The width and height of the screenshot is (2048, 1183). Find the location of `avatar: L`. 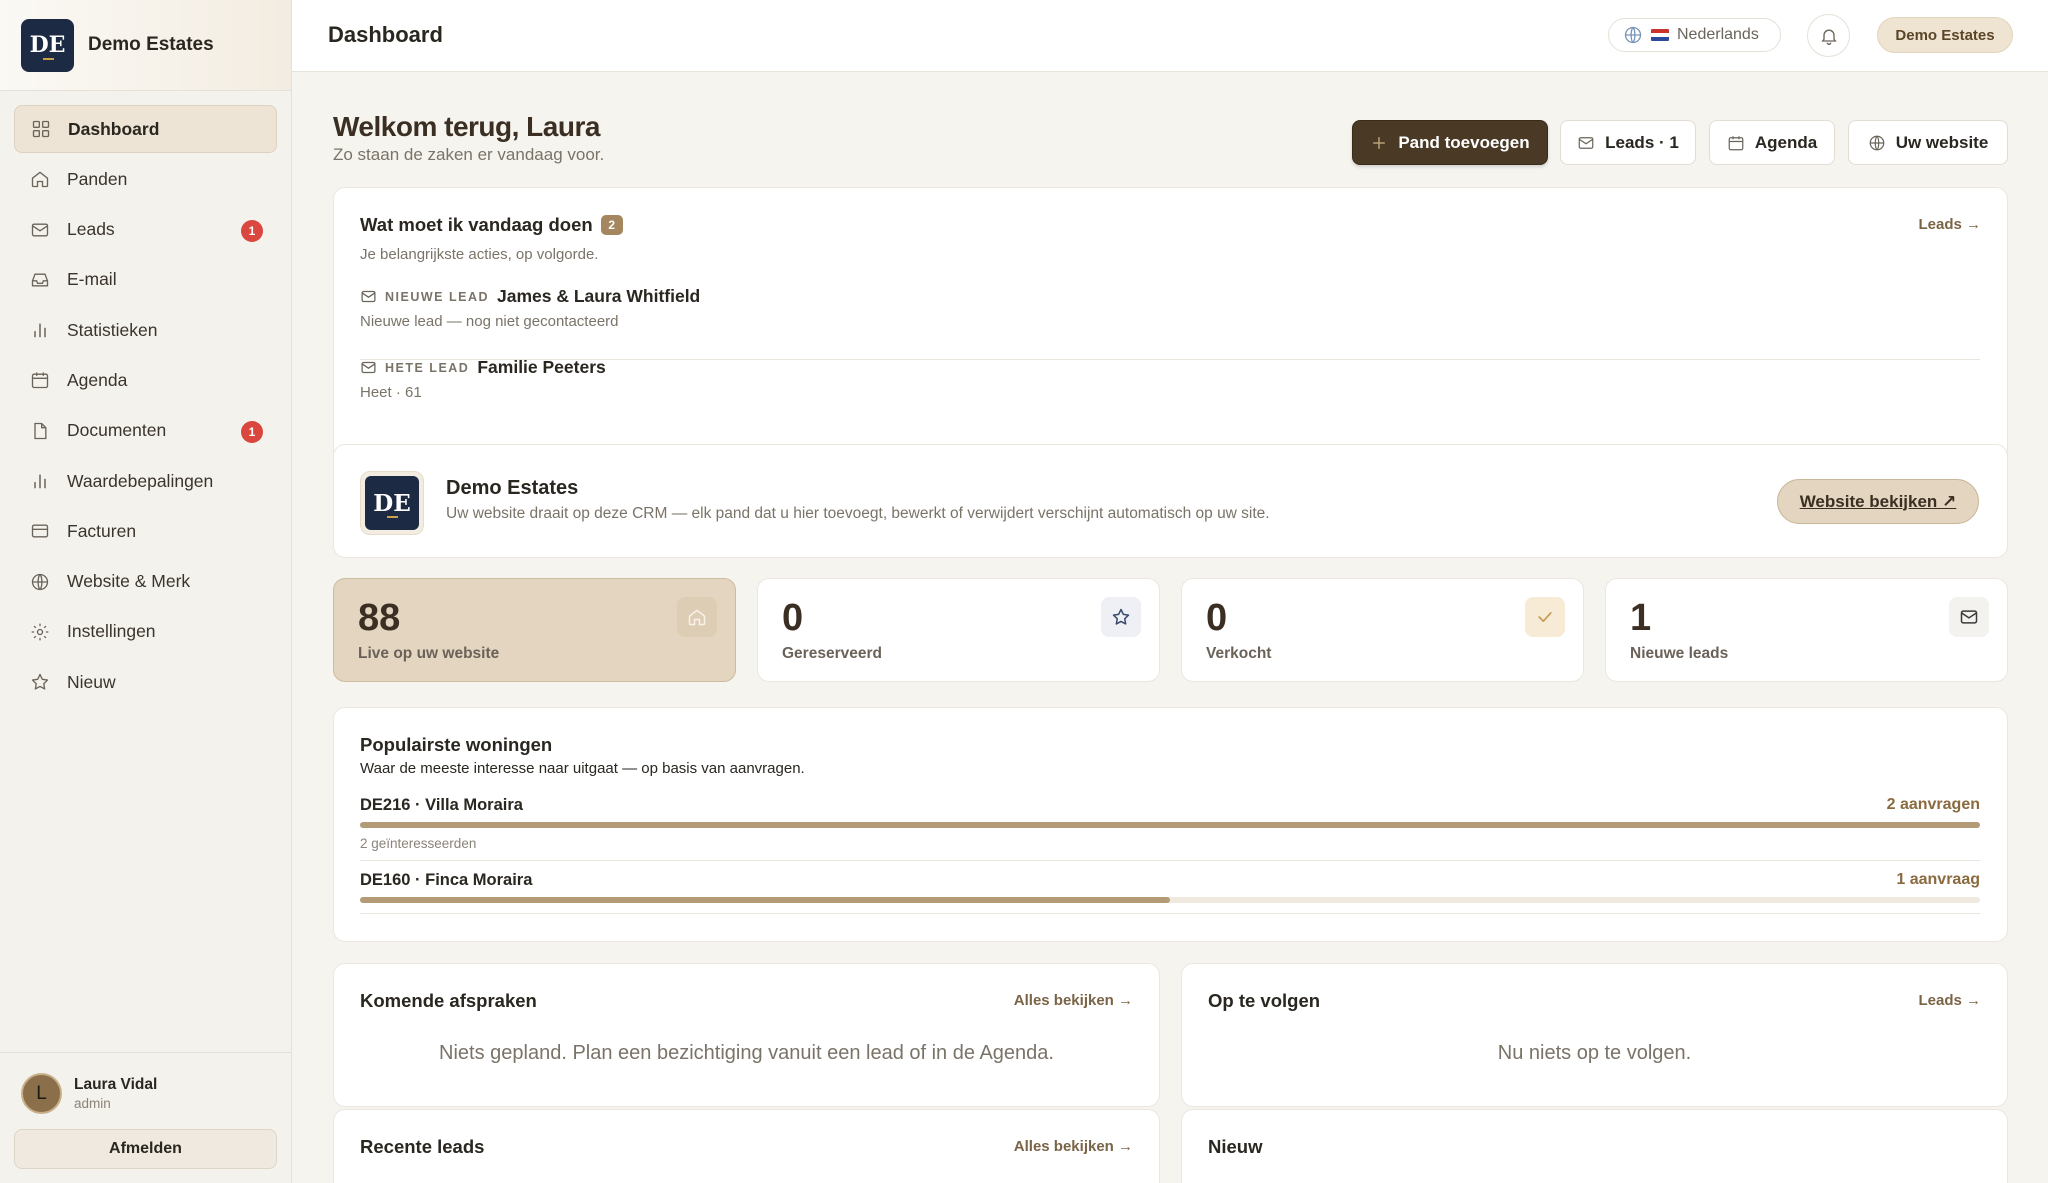

avatar: L is located at coordinates (41, 1093).